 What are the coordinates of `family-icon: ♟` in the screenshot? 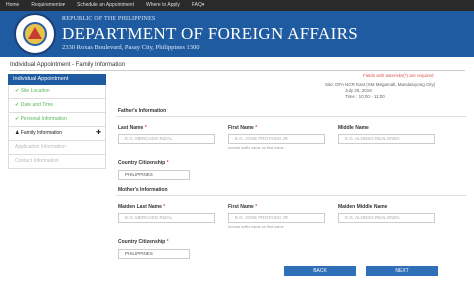 It's located at (17, 133).